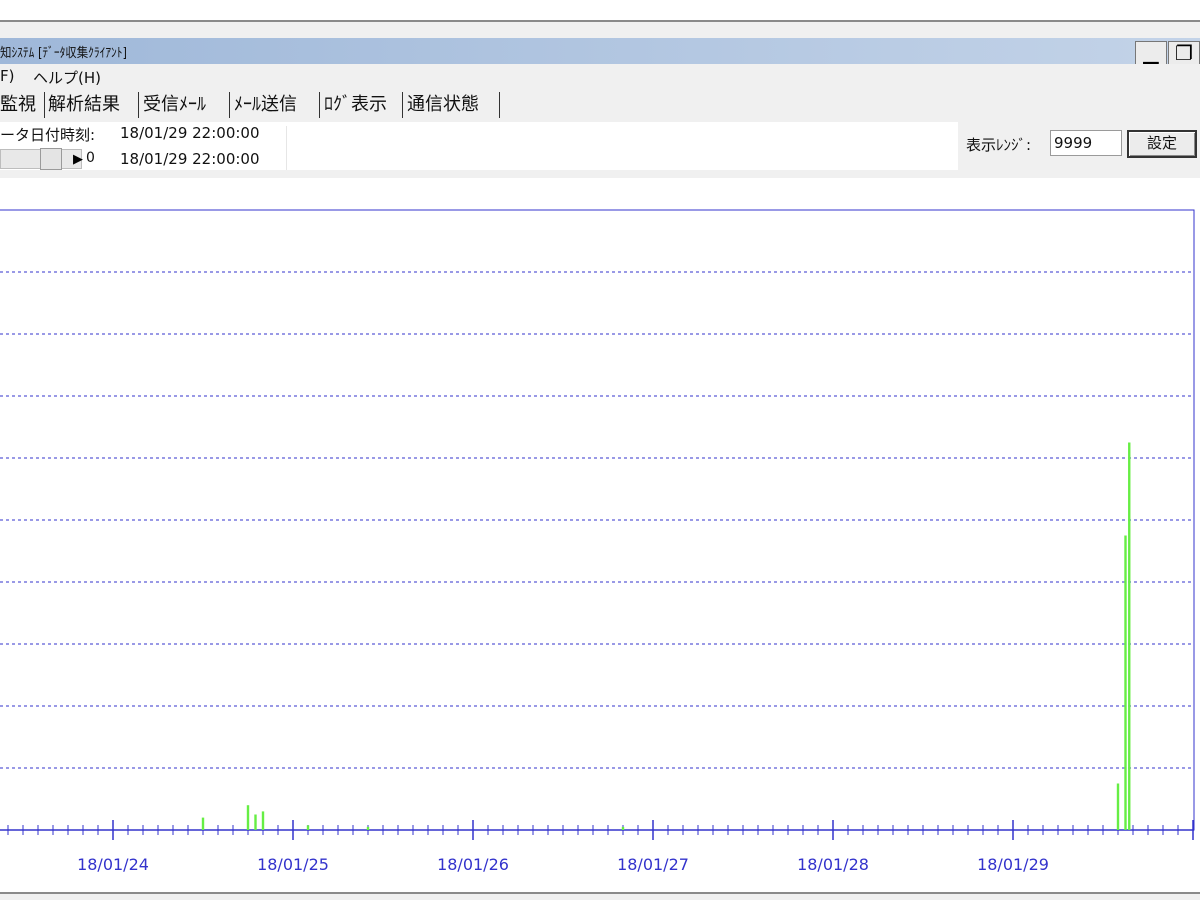  I want to click on window-titlebar: 知ｼｽﾃﾑ [ﾃﾞｰﾀ収集ｸﾗｲｱﾝﾄ], so click(600, 51).